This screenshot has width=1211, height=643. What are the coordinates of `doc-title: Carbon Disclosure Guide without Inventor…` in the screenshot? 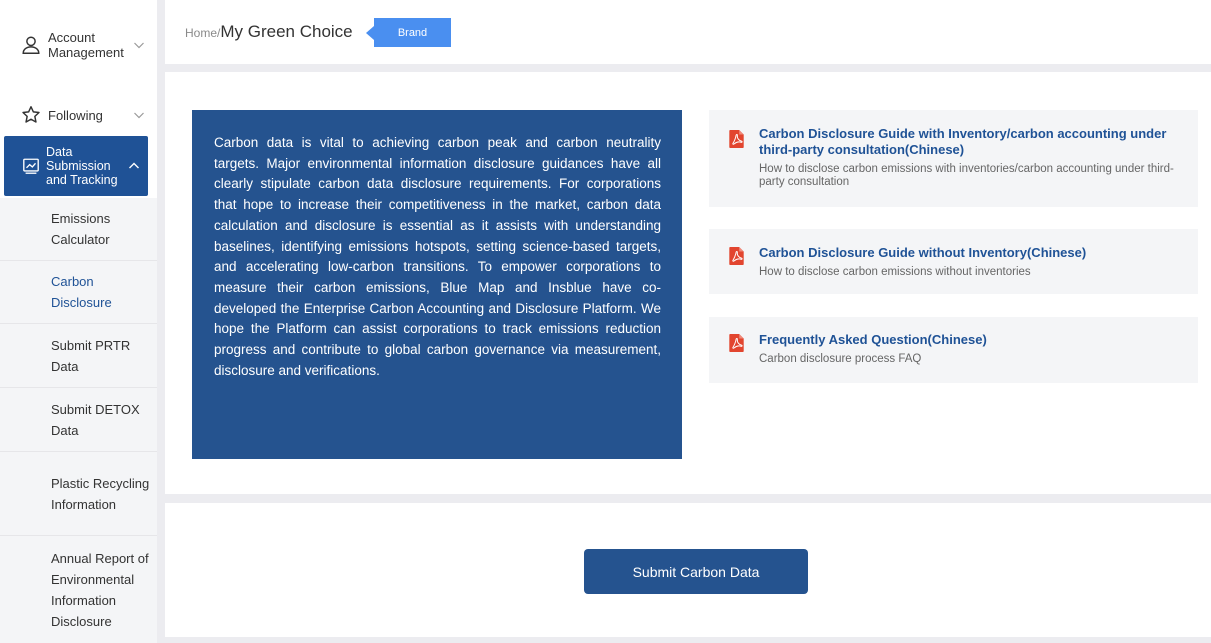 It's located at (972, 253).